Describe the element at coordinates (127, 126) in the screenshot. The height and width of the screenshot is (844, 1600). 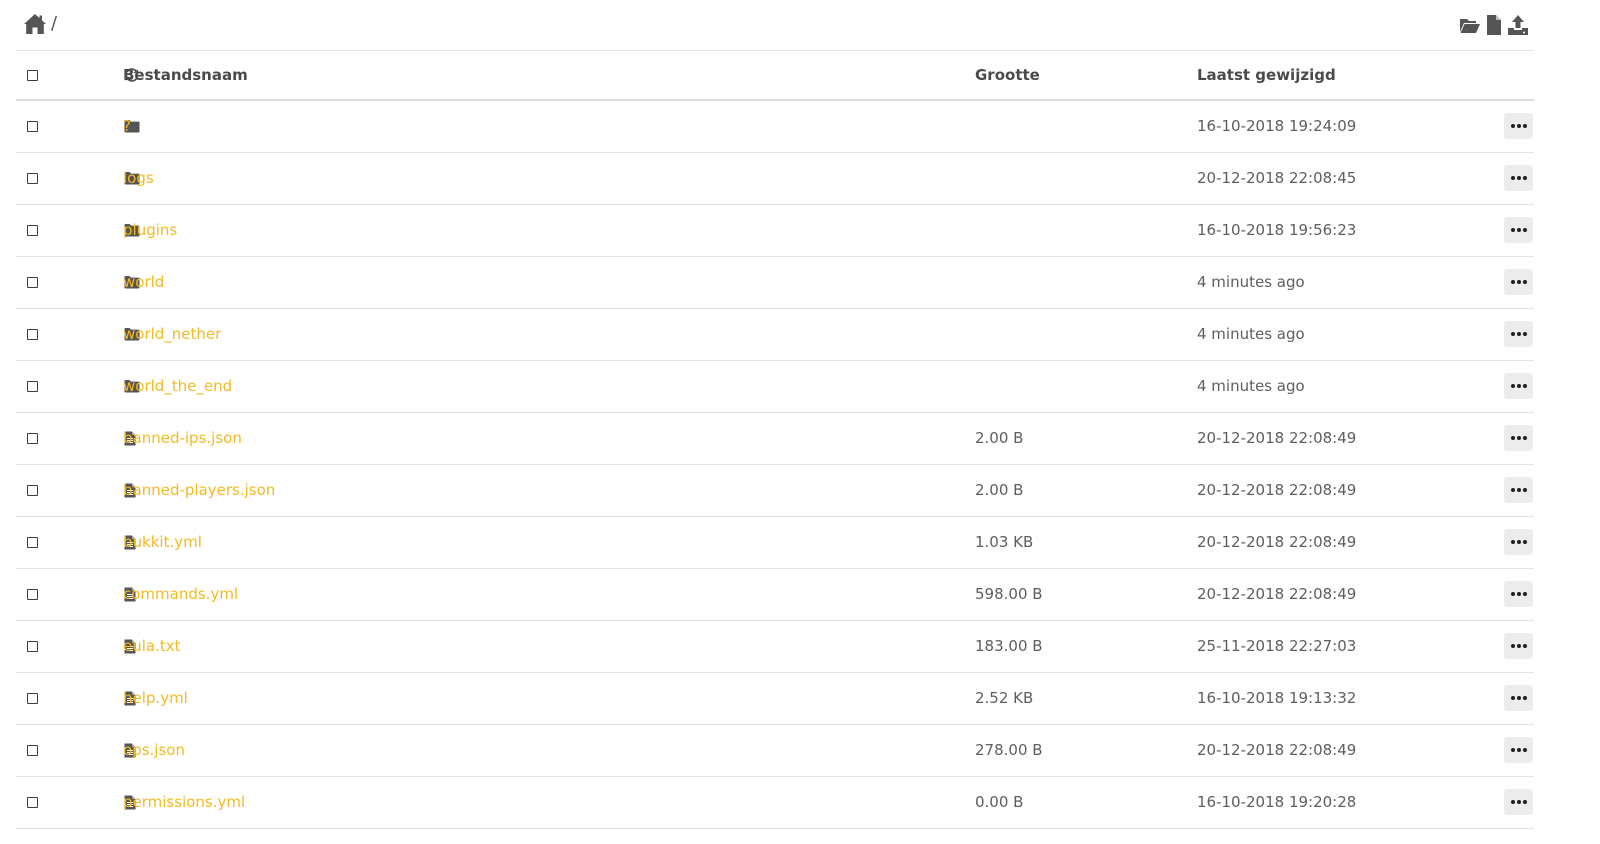
I see `file-name-link: ?` at that location.